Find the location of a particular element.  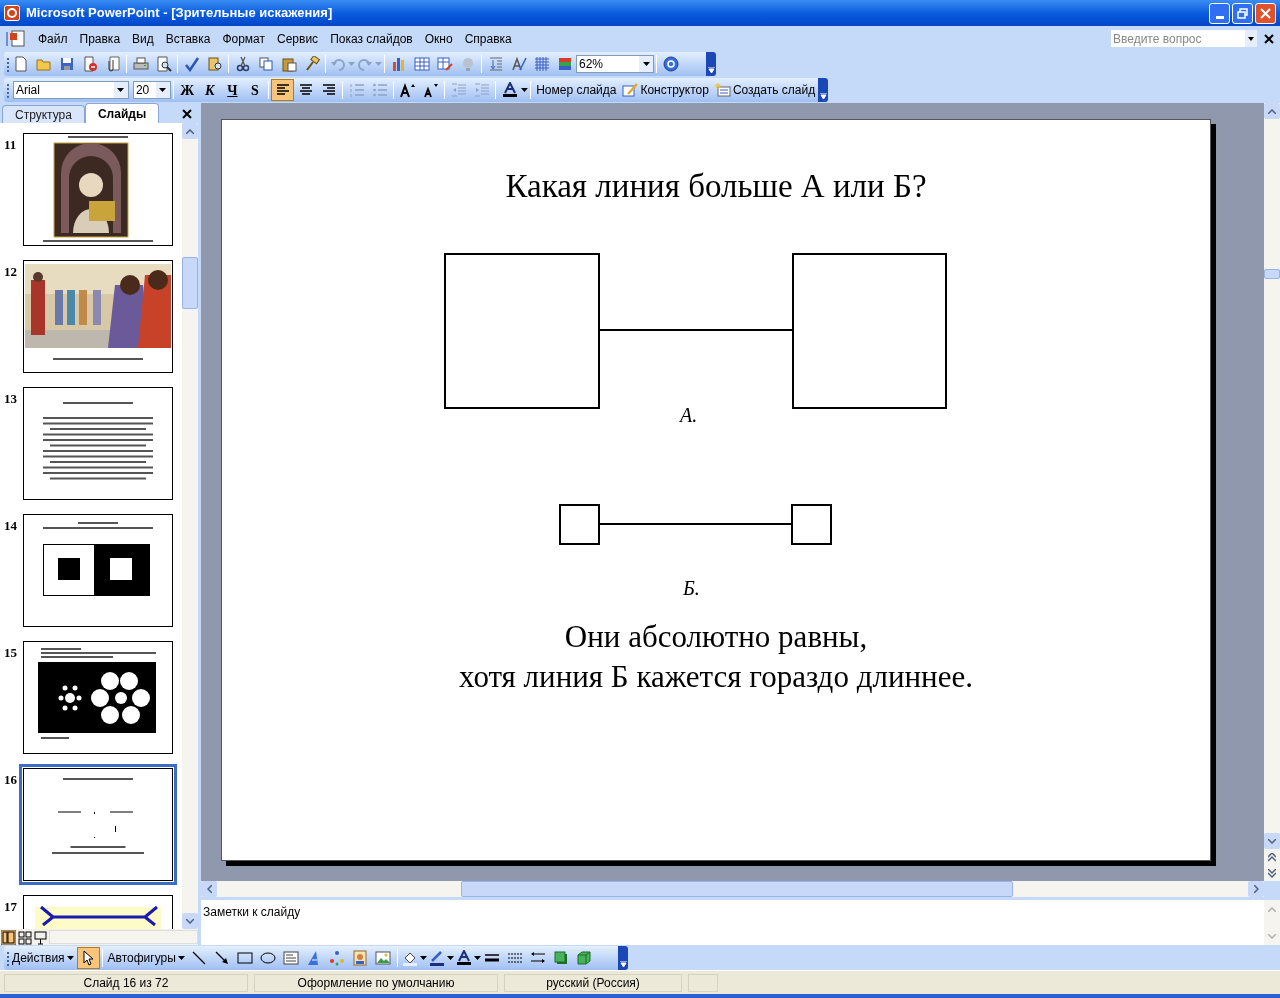

format-button: Ж is located at coordinates (187, 90).